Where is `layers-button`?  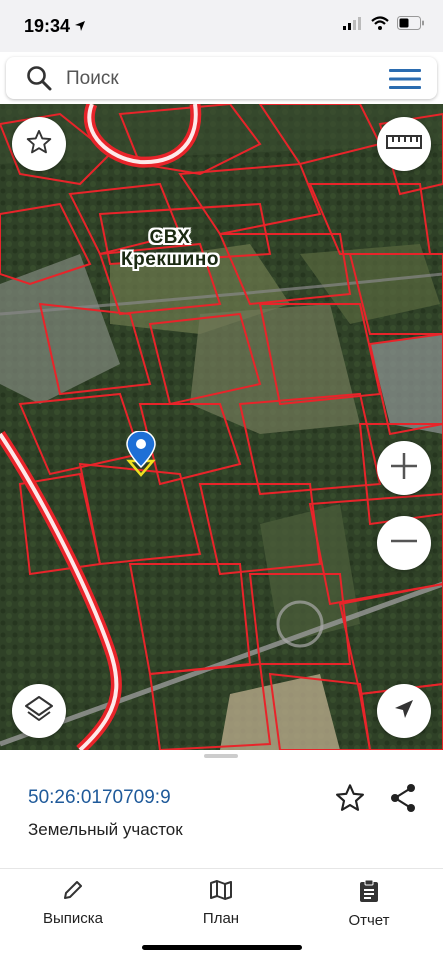 layers-button is located at coordinates (39, 711).